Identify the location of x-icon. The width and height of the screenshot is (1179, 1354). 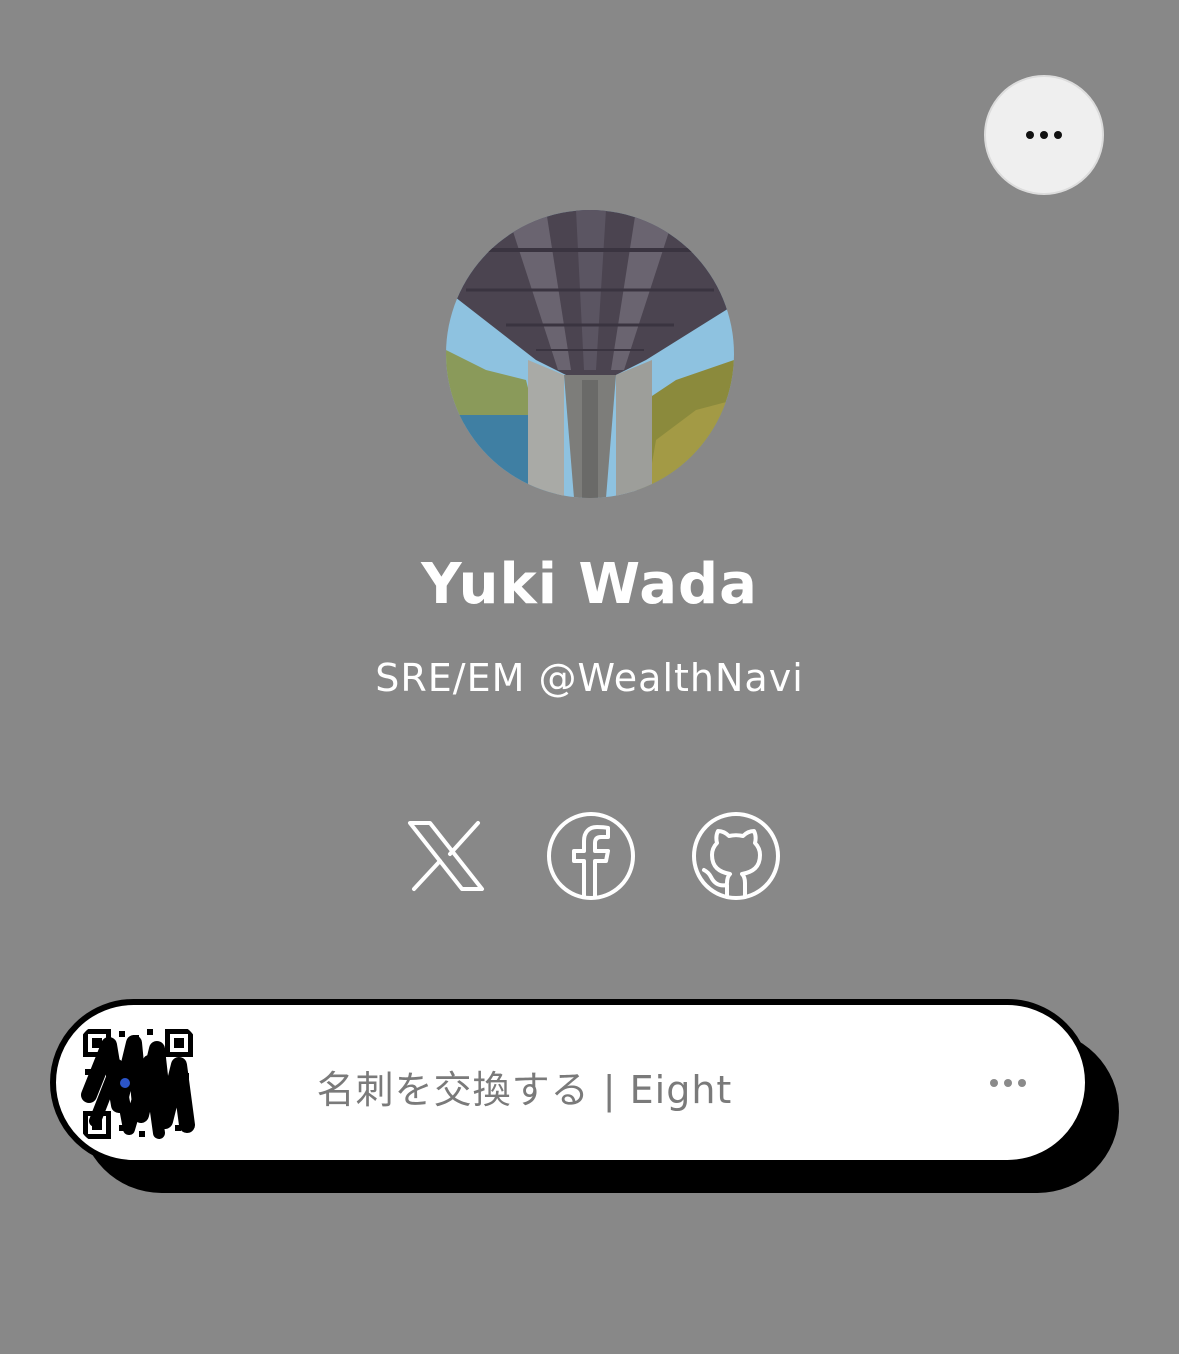
(446, 856).